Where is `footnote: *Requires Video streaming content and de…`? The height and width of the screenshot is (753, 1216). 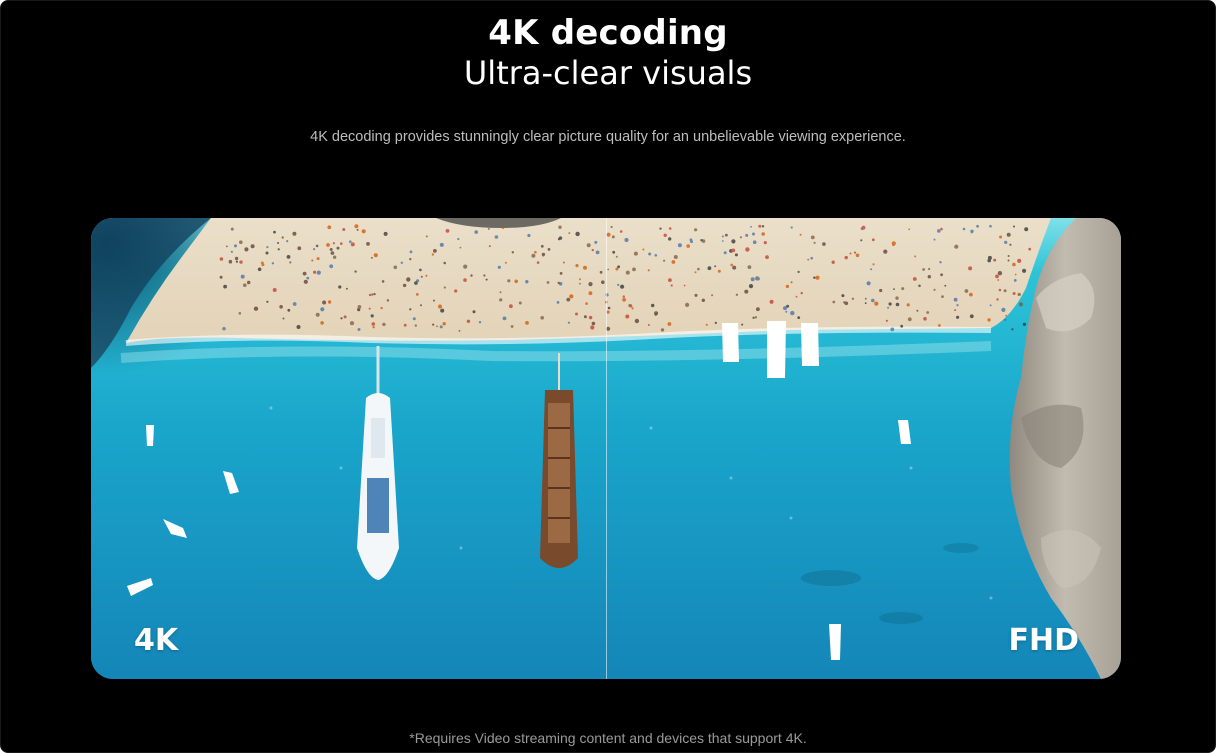
footnote: *Requires Video streaming content and de… is located at coordinates (608, 738).